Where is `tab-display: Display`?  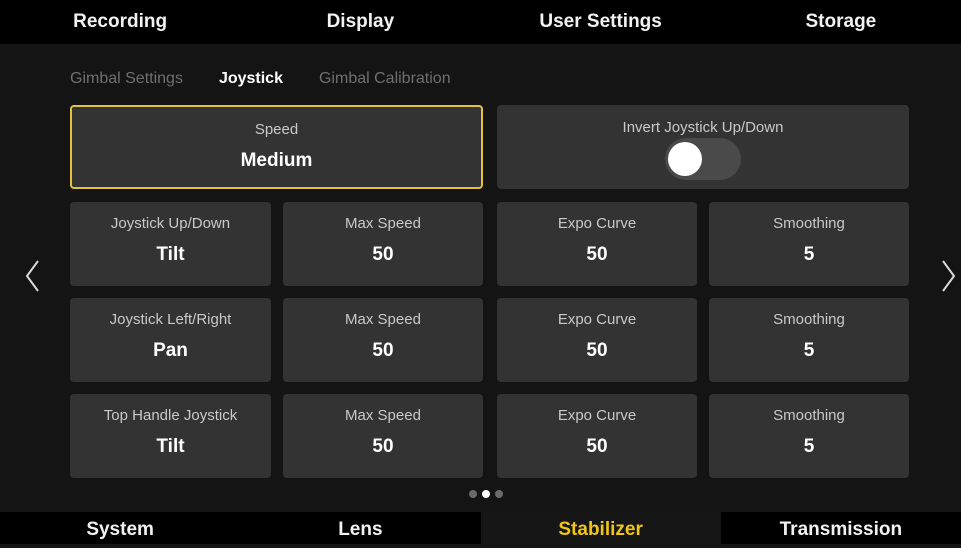 tab-display: Display is located at coordinates (360, 22).